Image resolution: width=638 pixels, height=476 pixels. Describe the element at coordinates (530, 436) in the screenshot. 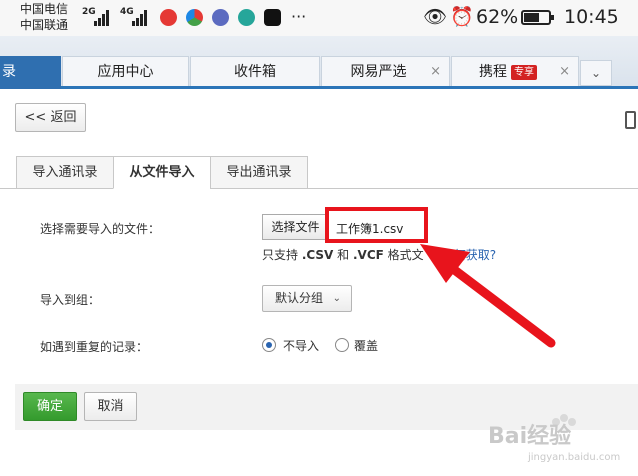

I see `watermark-text: Bai经验` at that location.